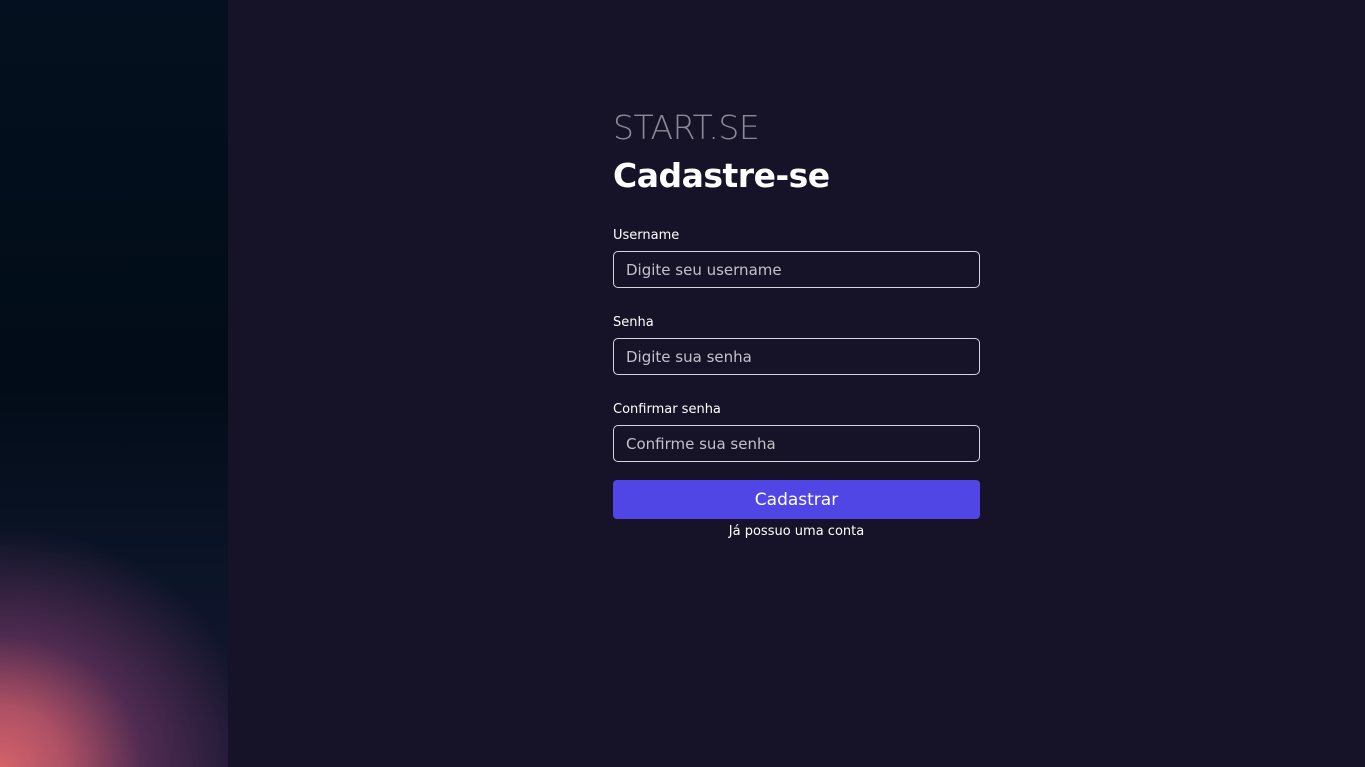 The width and height of the screenshot is (1365, 767). What do you see at coordinates (796, 443) in the screenshot?
I see `confirm-password-input` at bounding box center [796, 443].